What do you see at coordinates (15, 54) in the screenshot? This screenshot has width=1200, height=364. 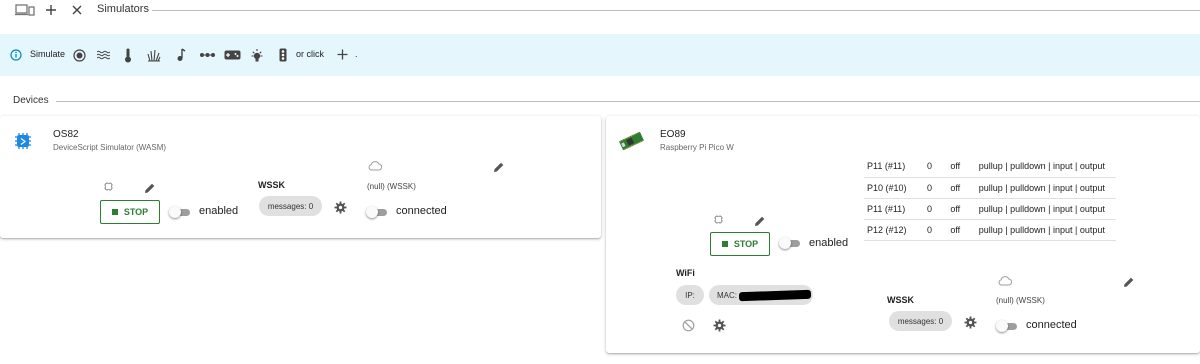 I see `info-icon` at bounding box center [15, 54].